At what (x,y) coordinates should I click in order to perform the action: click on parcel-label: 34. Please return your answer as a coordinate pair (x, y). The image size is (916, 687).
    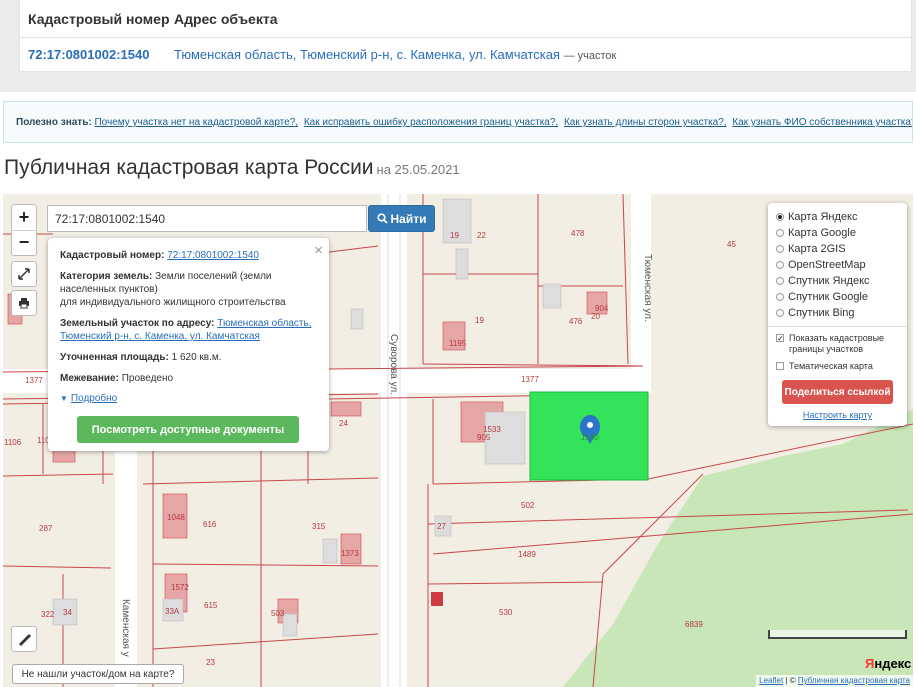
    Looking at the image, I should click on (67, 612).